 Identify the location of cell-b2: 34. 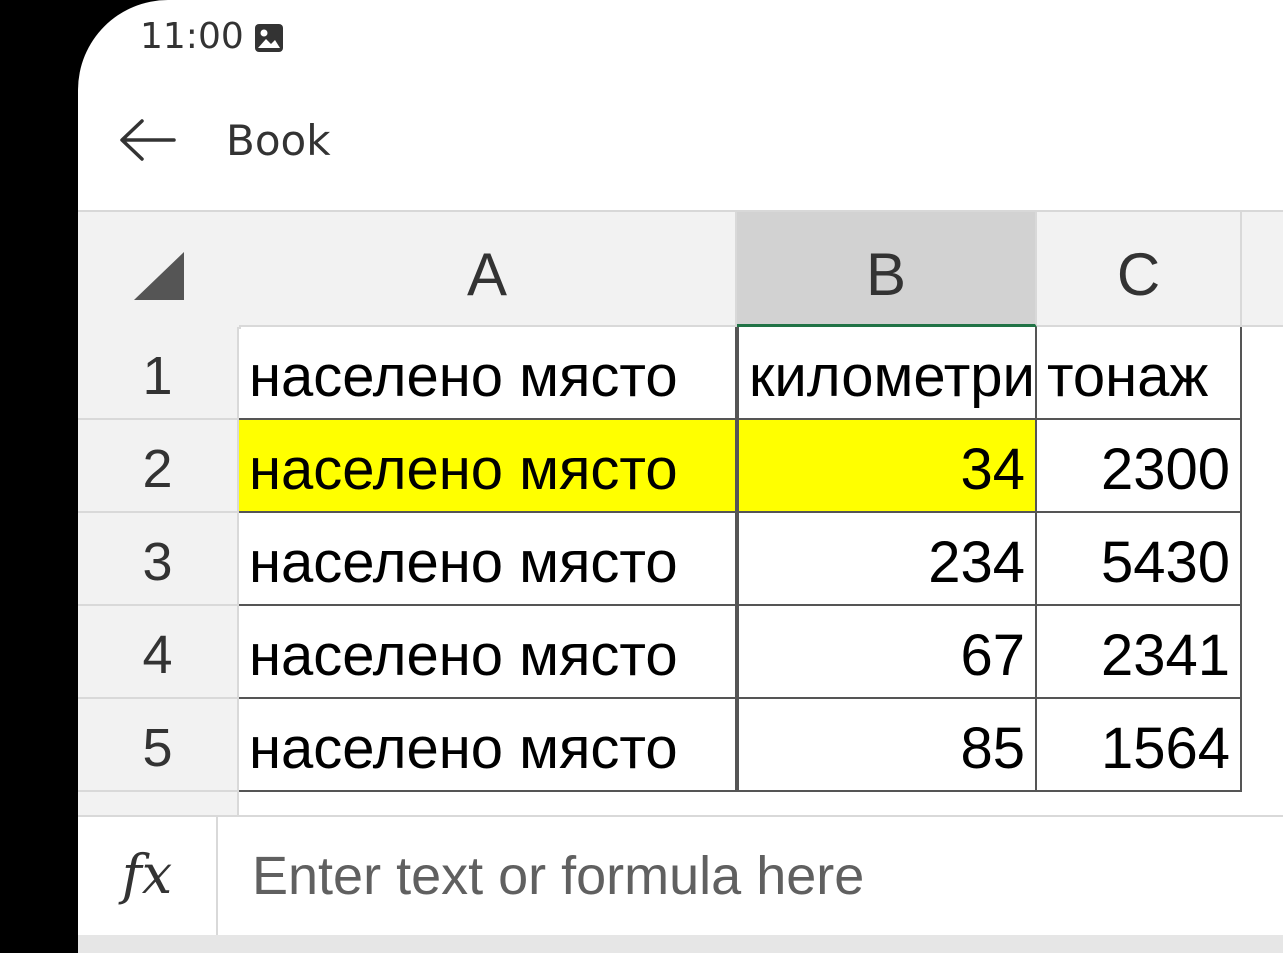
(887, 466).